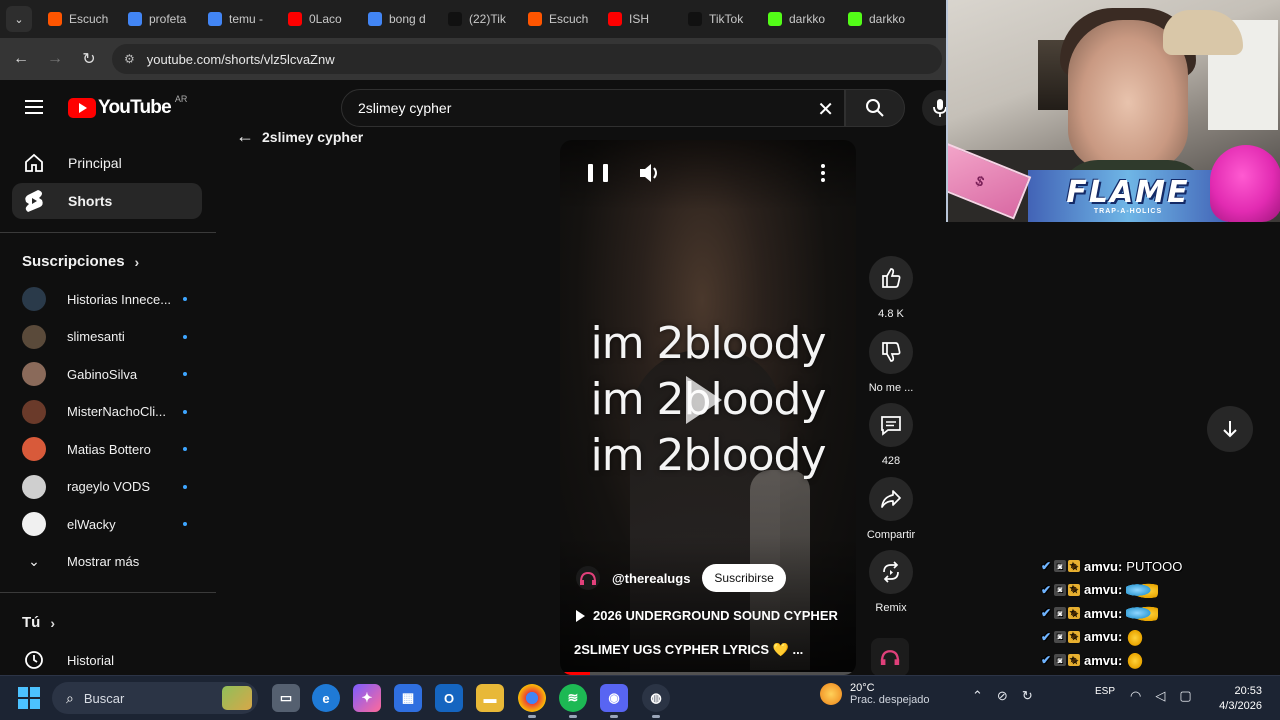 This screenshot has width=1280, height=720. I want to click on reload-icon: ↻, so click(89, 59).